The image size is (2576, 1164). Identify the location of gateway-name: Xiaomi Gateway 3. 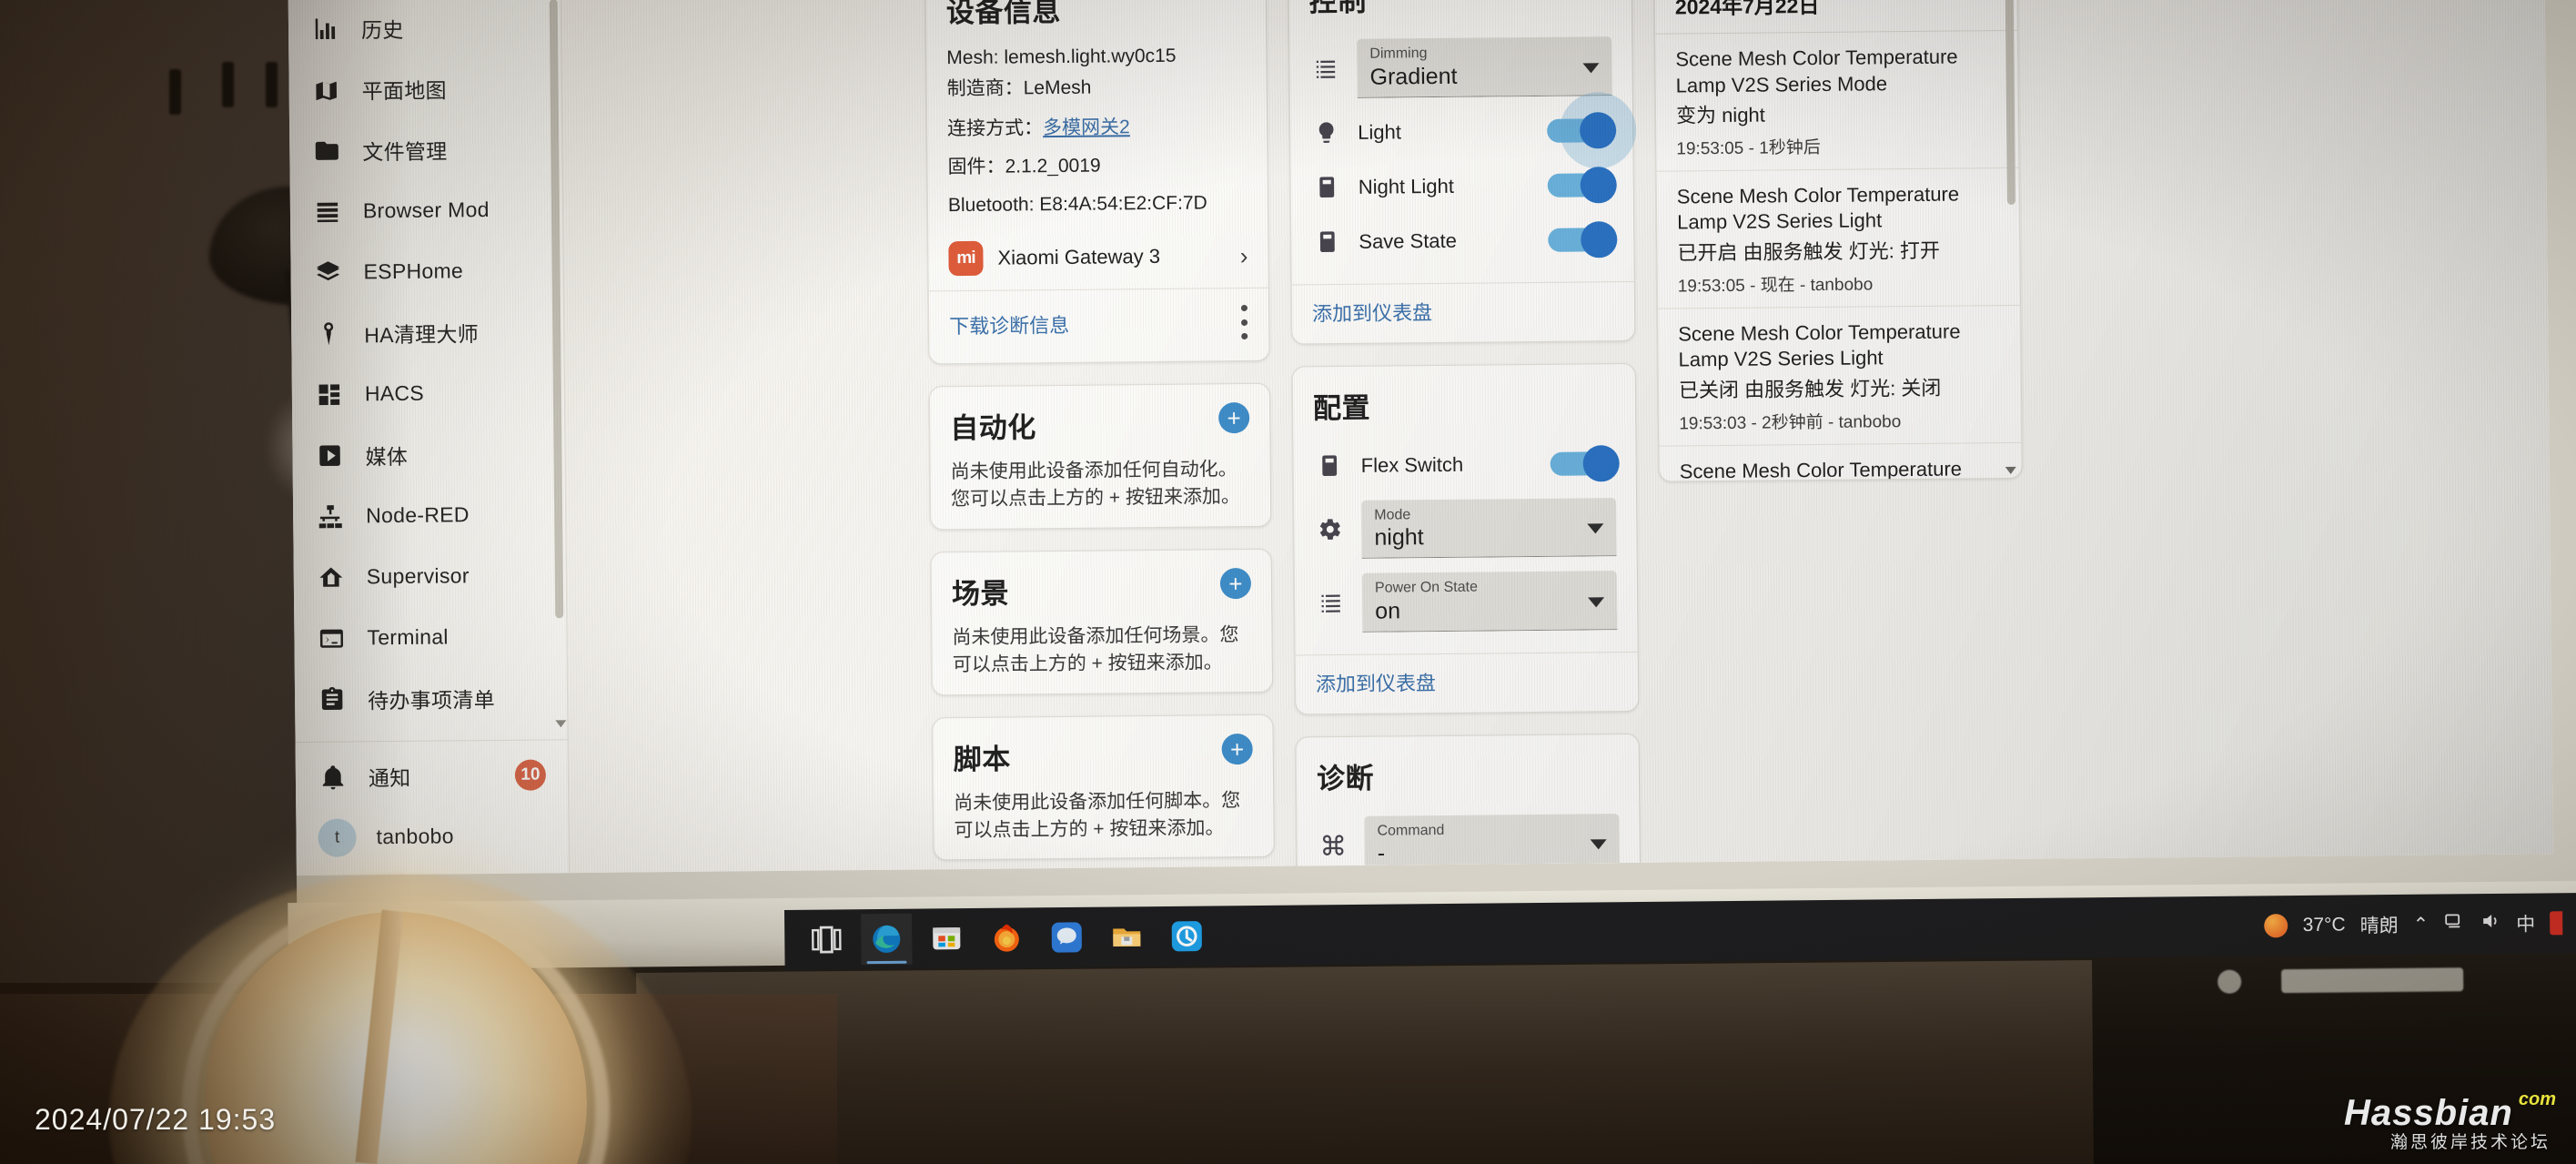
(1079, 257).